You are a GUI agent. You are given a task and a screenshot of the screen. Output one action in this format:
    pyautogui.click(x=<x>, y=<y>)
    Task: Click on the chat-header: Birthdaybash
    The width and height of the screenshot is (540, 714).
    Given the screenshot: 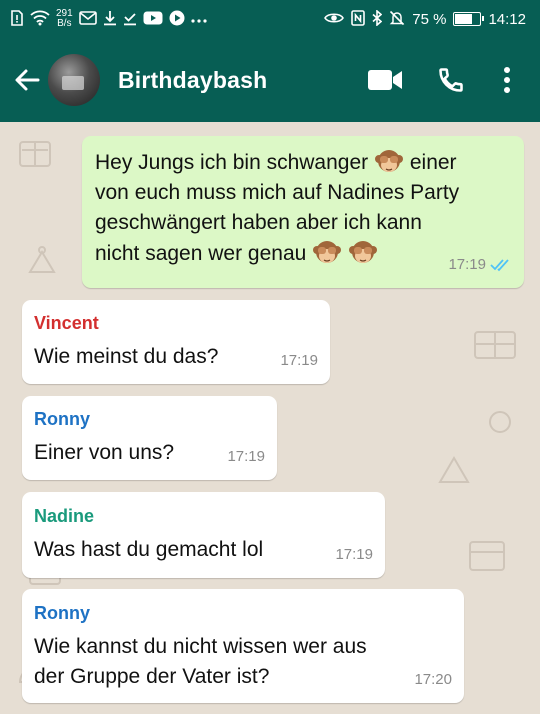 What is the action you would take?
    pyautogui.click(x=270, y=80)
    